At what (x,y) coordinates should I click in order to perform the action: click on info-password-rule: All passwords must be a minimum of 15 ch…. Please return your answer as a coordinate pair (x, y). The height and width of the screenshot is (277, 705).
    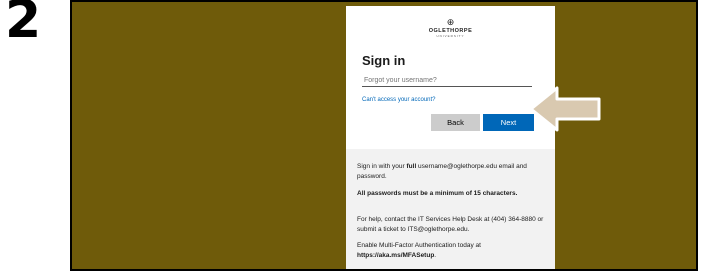
    Looking at the image, I should click on (437, 193).